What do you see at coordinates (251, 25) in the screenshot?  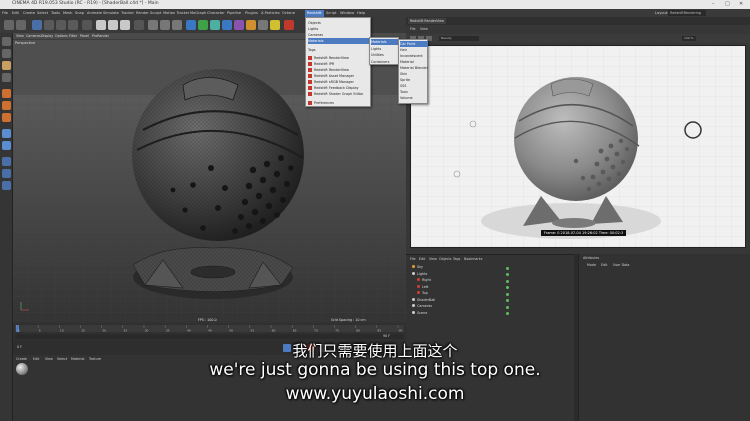 I see `scene-icon` at bounding box center [251, 25].